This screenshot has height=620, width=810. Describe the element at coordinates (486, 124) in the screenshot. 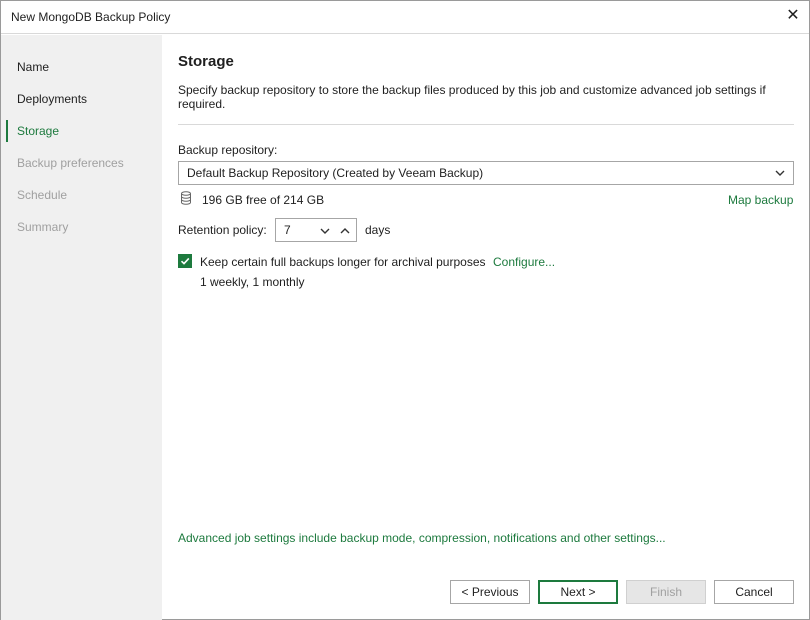

I see `header-divider` at that location.